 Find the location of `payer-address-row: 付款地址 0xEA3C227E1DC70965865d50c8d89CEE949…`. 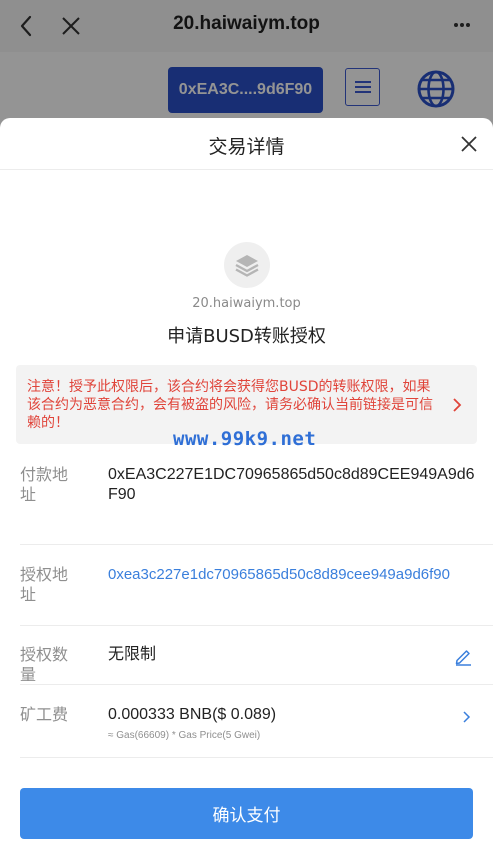

payer-address-row: 付款地址 0xEA3C227E1DC70965865d50c8d89CEE949… is located at coordinates (256, 495).